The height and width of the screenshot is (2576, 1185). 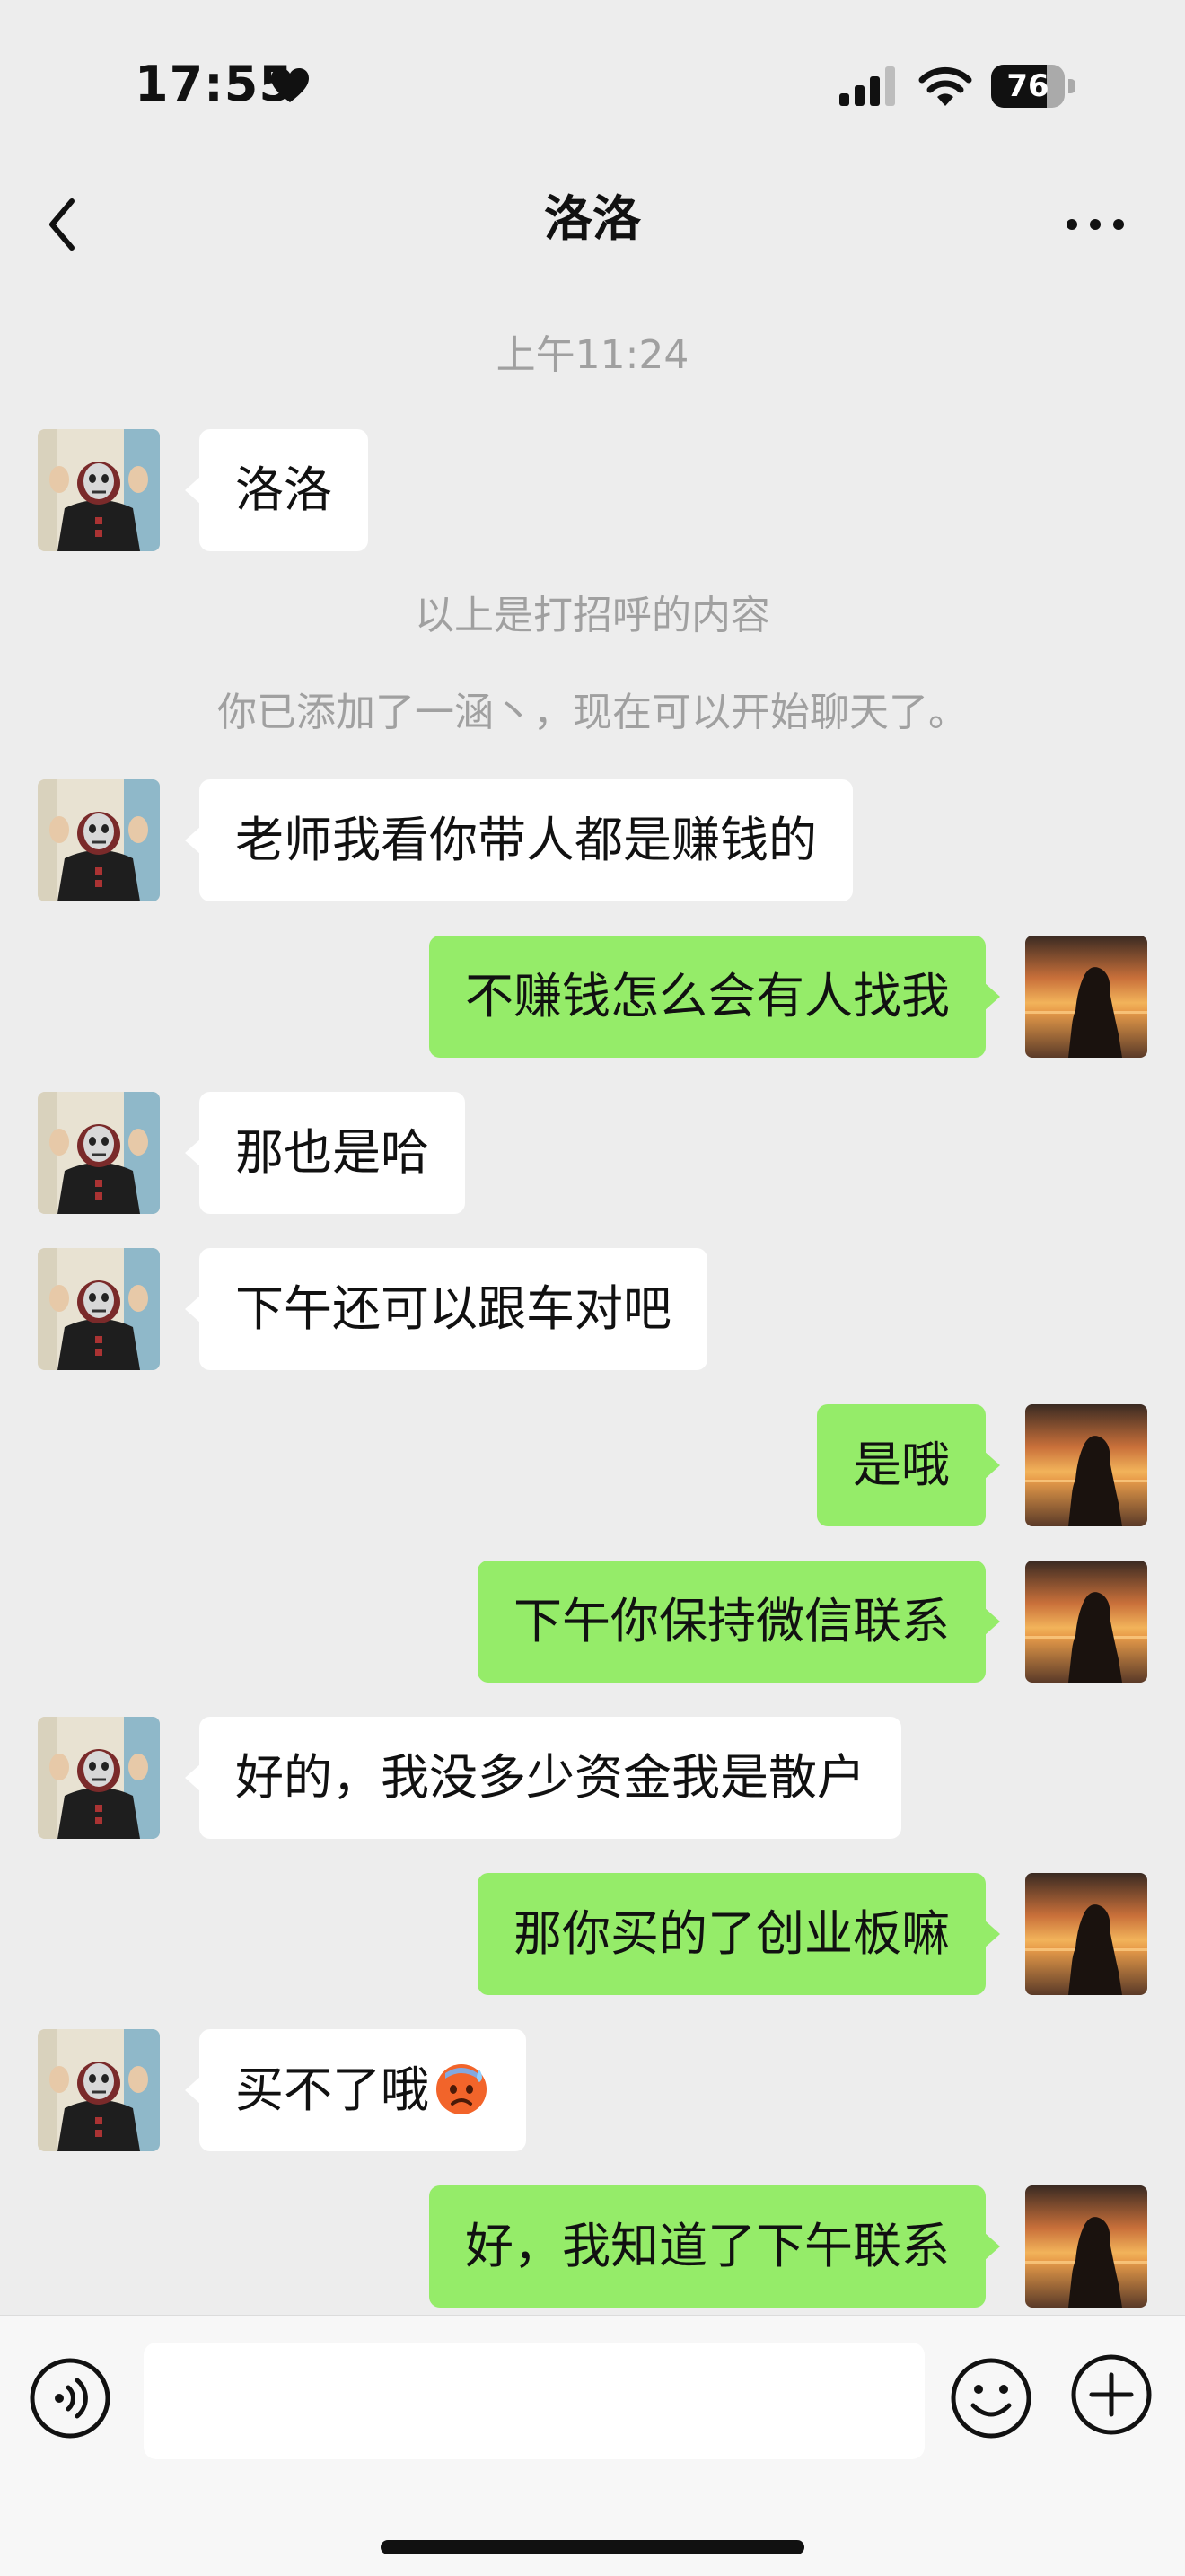 What do you see at coordinates (714, 2246) in the screenshot?
I see `message-bubble: 好，我知道了下午联系` at bounding box center [714, 2246].